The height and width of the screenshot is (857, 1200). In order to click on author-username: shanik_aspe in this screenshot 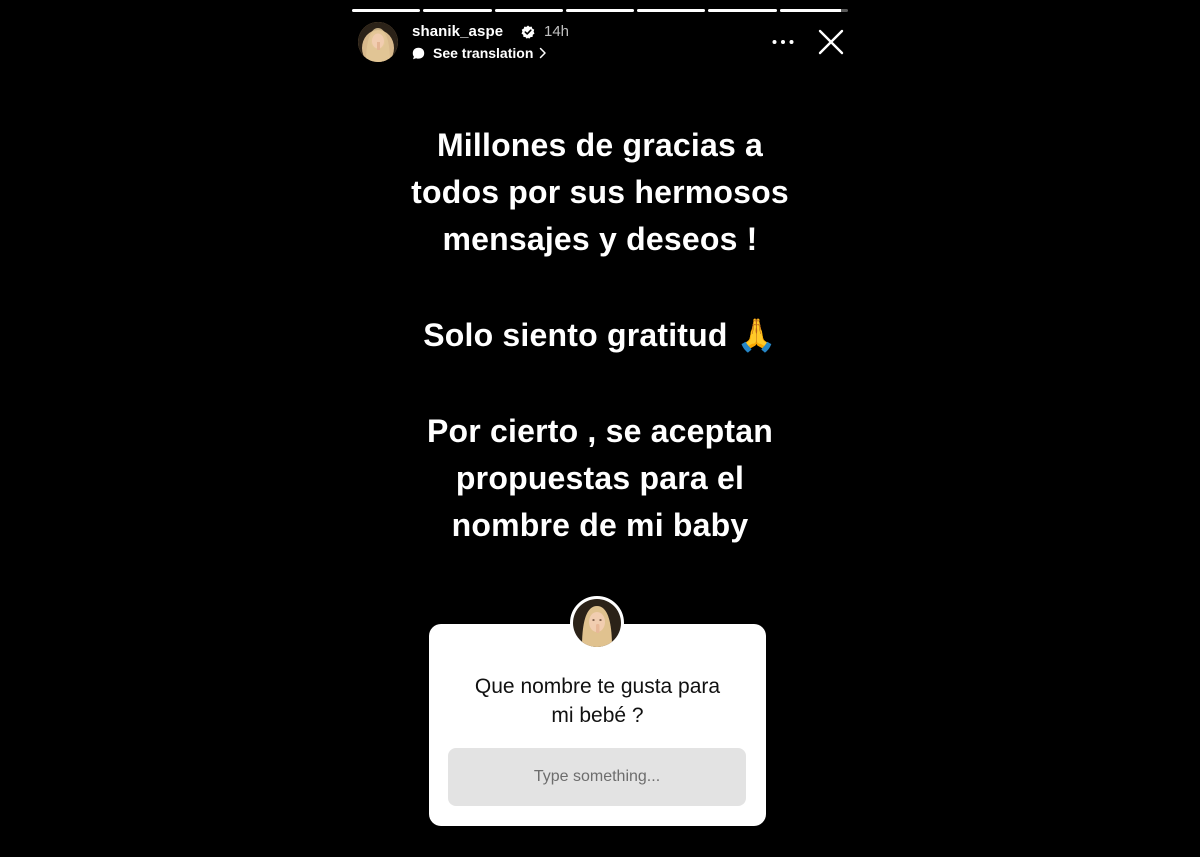, I will do `click(457, 31)`.